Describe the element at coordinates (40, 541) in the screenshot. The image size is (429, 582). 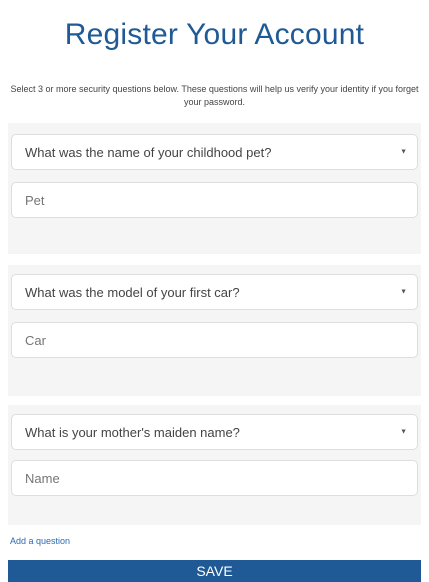
I see `add-question-link: Add a question` at that location.